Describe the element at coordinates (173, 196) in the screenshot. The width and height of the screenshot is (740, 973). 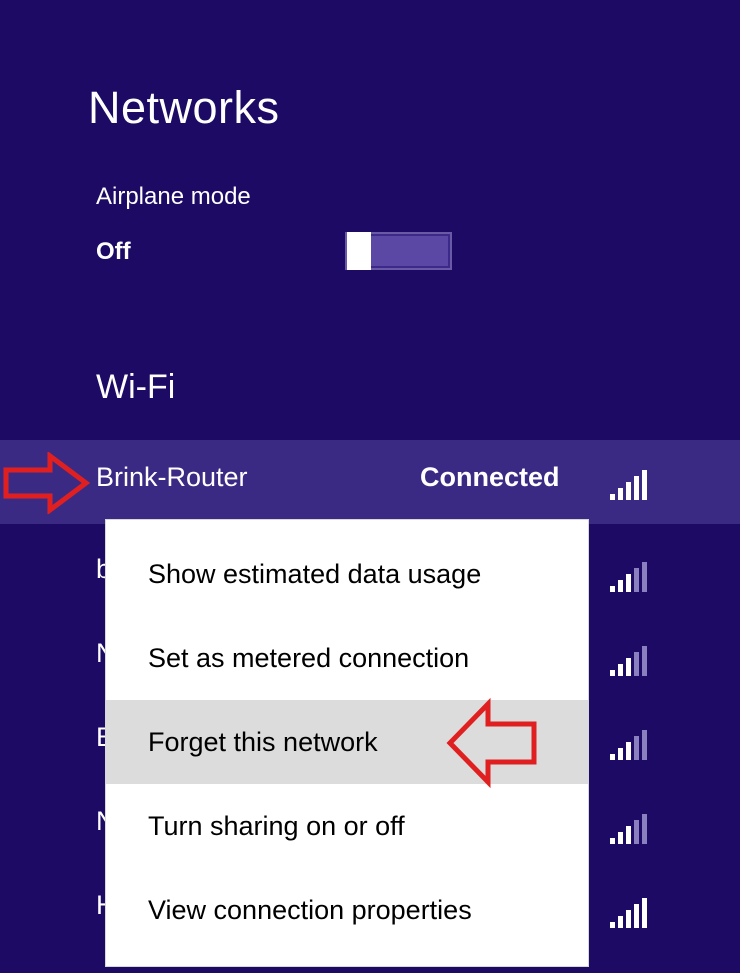
I see `airplane-mode-label: Airplane mode` at that location.